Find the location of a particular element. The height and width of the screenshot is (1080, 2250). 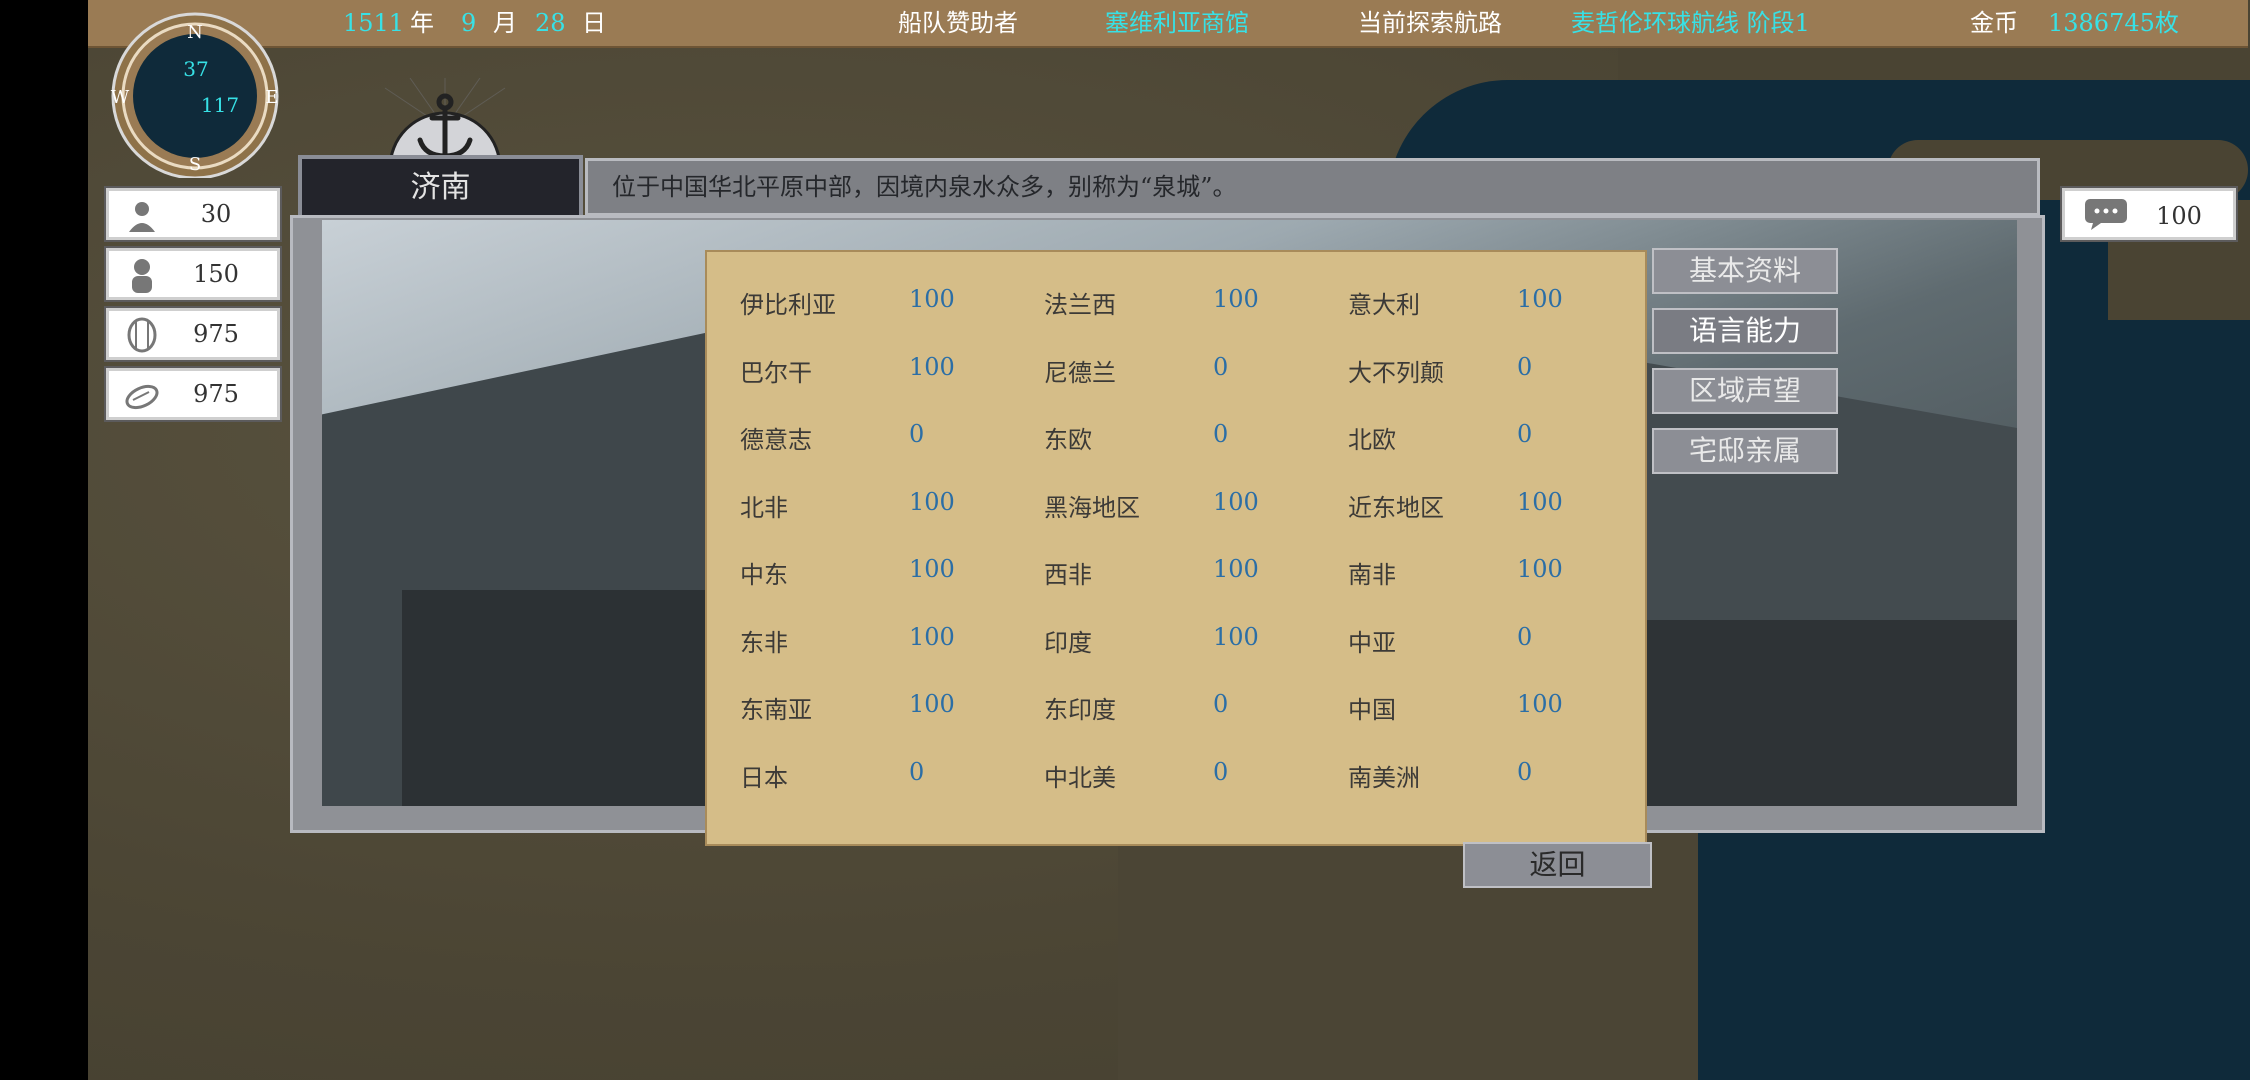

language-name: 西非 is located at coordinates (1068, 575).